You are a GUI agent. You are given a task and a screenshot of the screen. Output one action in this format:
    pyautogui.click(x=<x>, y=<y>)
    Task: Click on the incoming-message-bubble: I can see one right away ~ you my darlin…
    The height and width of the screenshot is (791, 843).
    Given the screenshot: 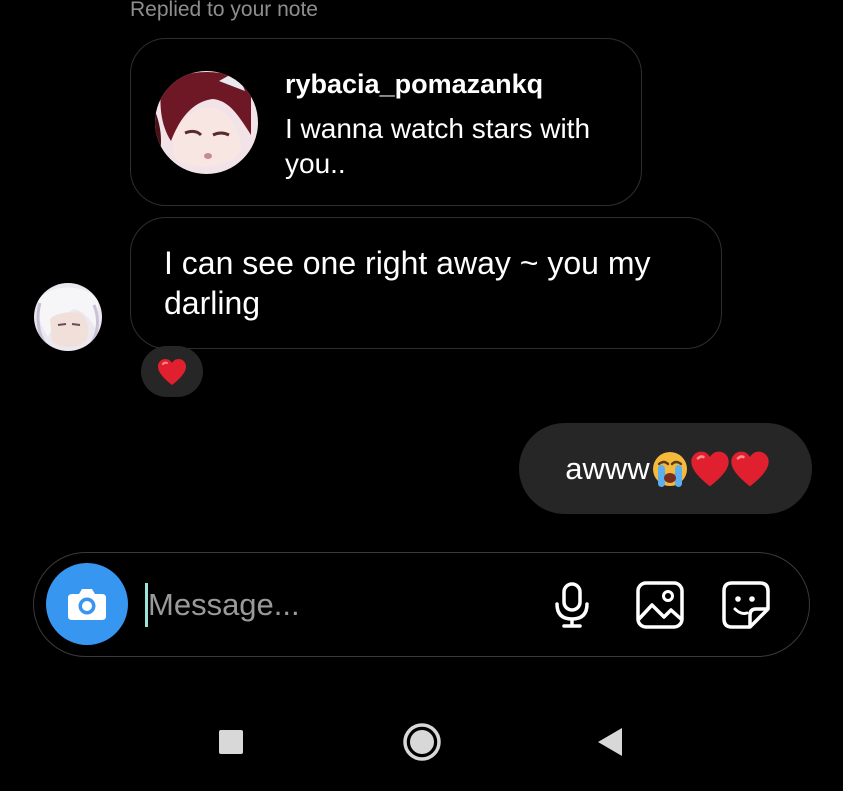 What is the action you would take?
    pyautogui.click(x=426, y=283)
    